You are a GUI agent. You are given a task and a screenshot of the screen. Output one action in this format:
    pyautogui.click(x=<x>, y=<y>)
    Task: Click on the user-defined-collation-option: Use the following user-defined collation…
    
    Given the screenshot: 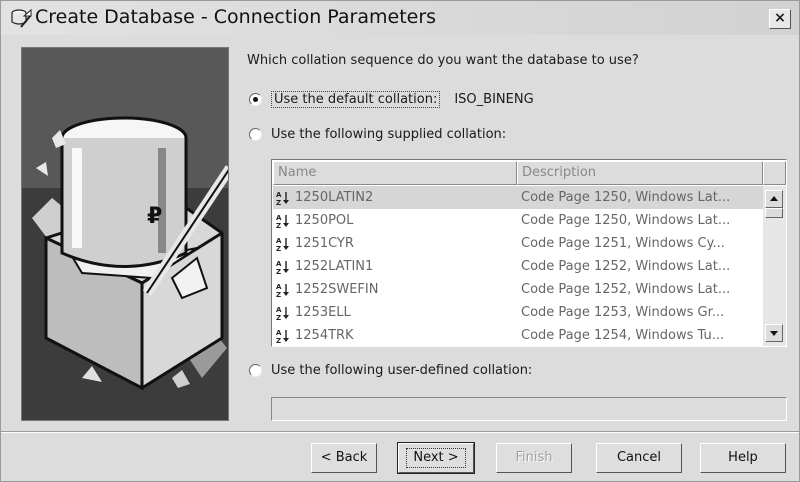 What is the action you would take?
    pyautogui.click(x=390, y=370)
    